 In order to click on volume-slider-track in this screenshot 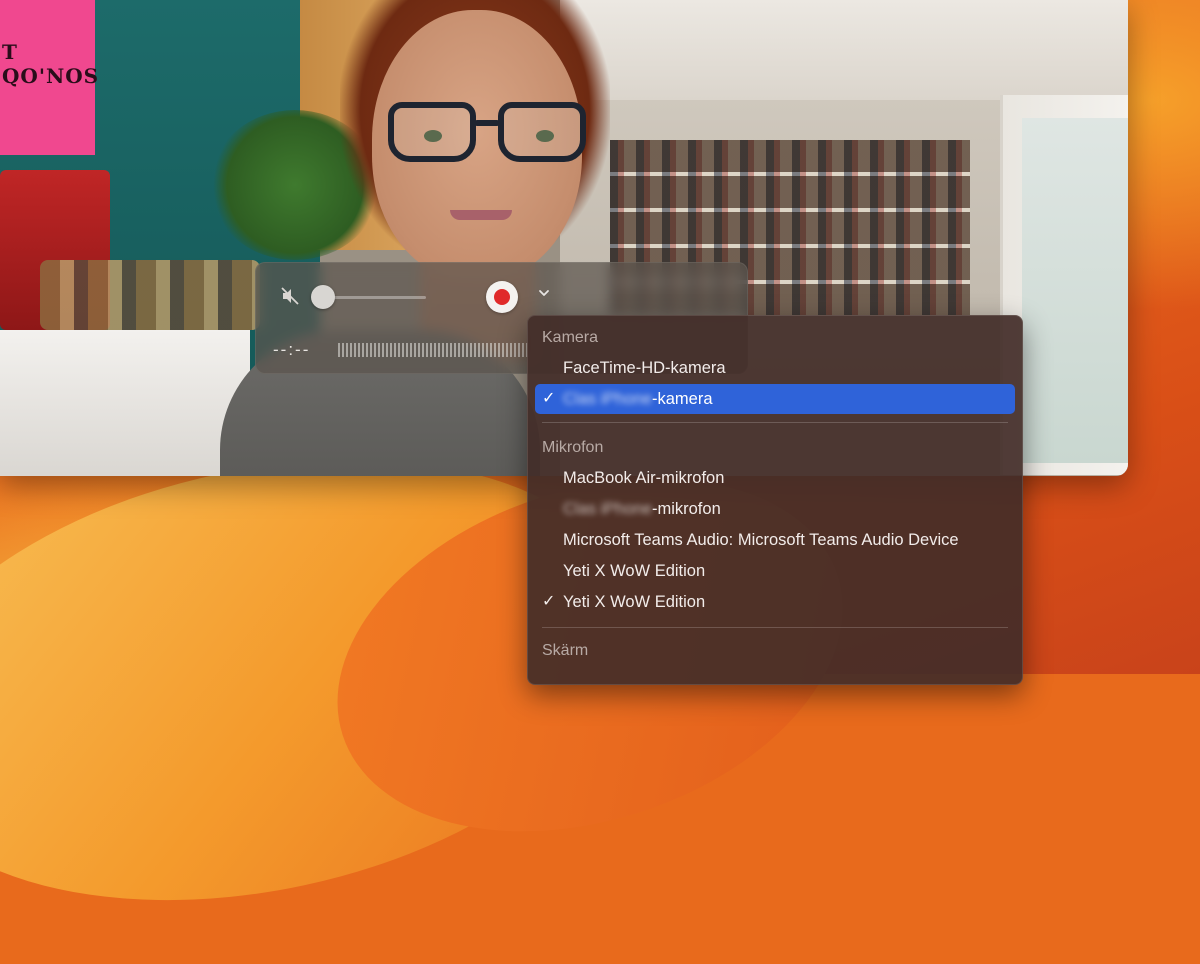, I will do `click(374, 297)`.